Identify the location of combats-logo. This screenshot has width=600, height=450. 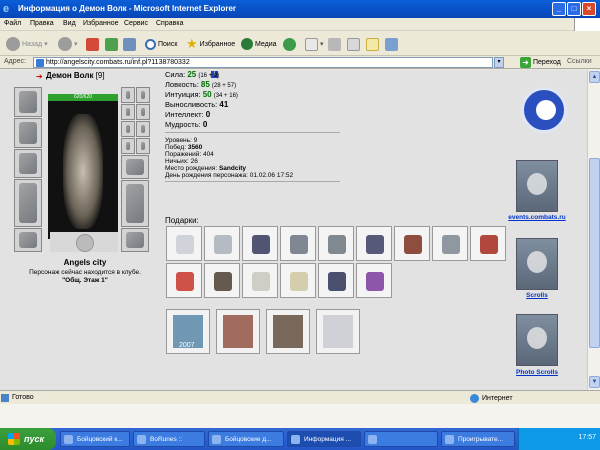
(544, 110).